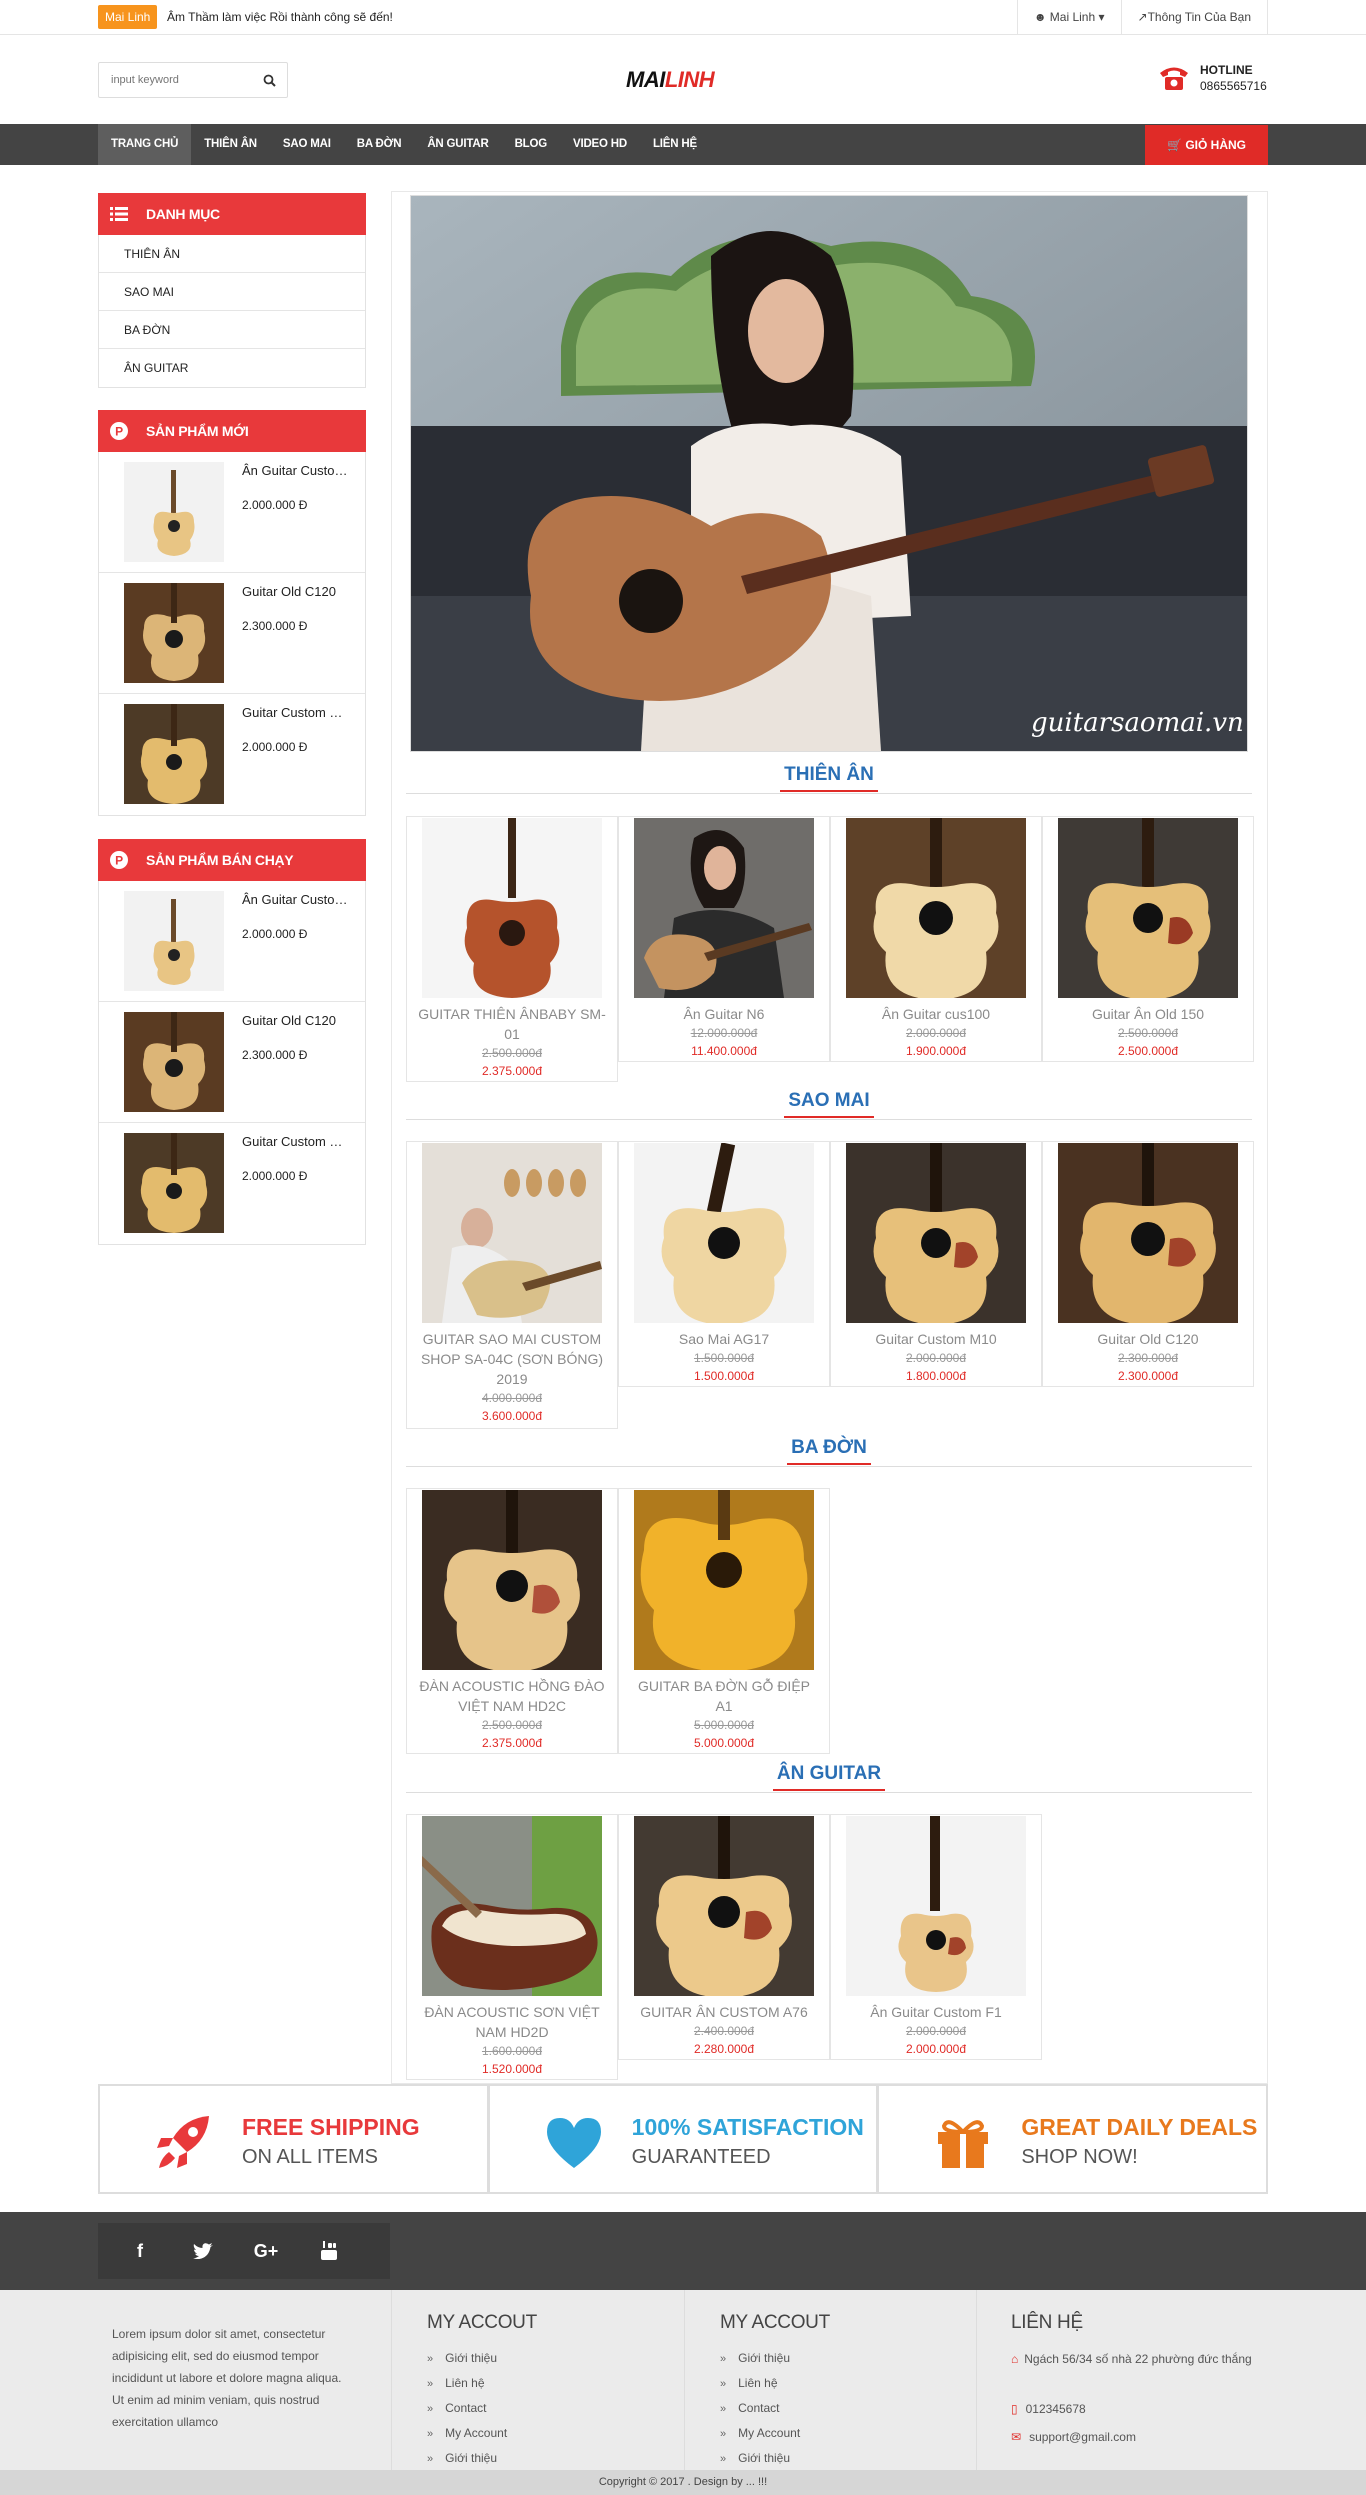  Describe the element at coordinates (724, 1339) in the screenshot. I see `product-name: Sao Mai AG17` at that location.